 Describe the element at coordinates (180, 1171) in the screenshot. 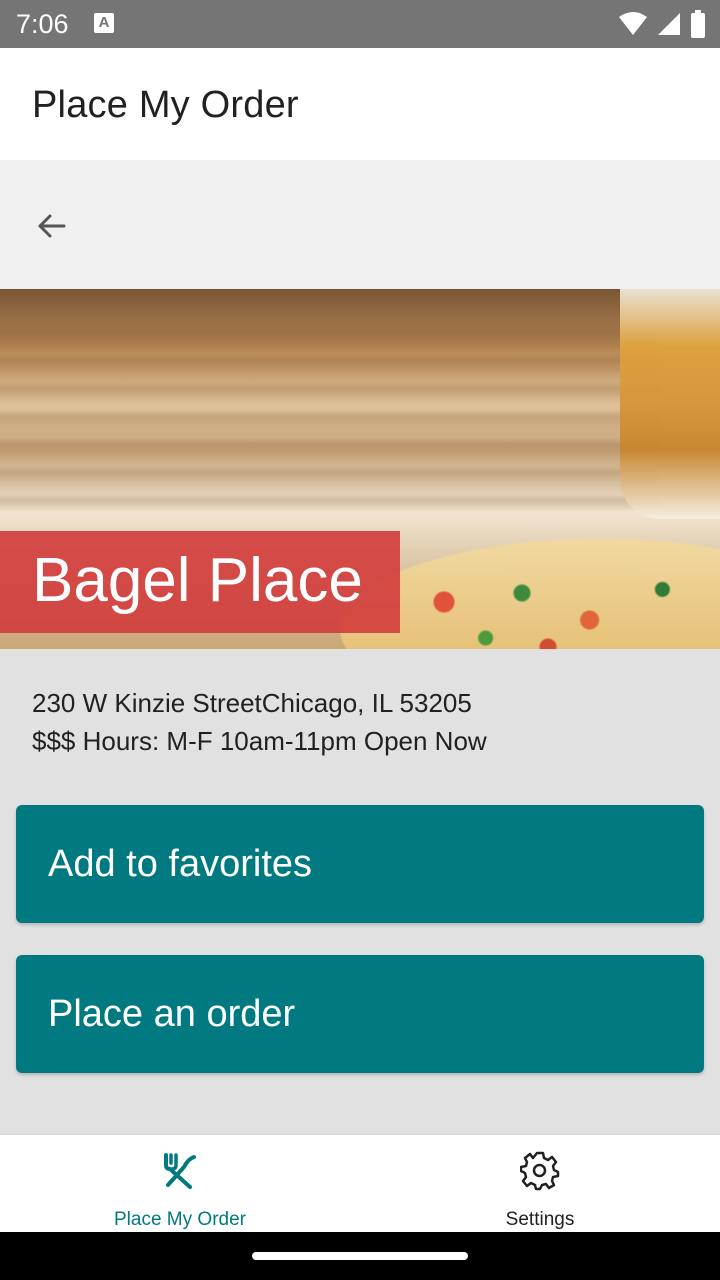

I see `utensils-icon` at that location.